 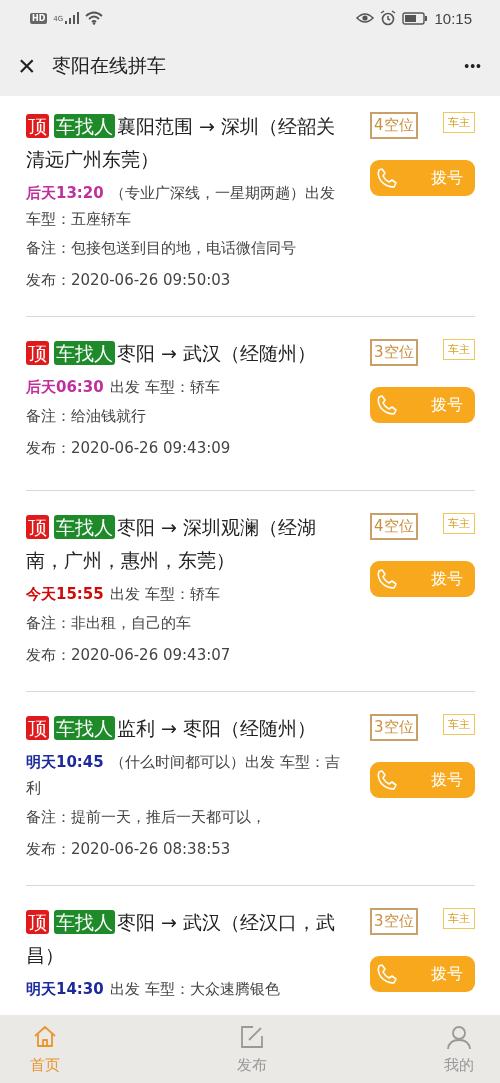 What do you see at coordinates (65, 193) in the screenshot?
I see `departure-time: 后天13:20` at bounding box center [65, 193].